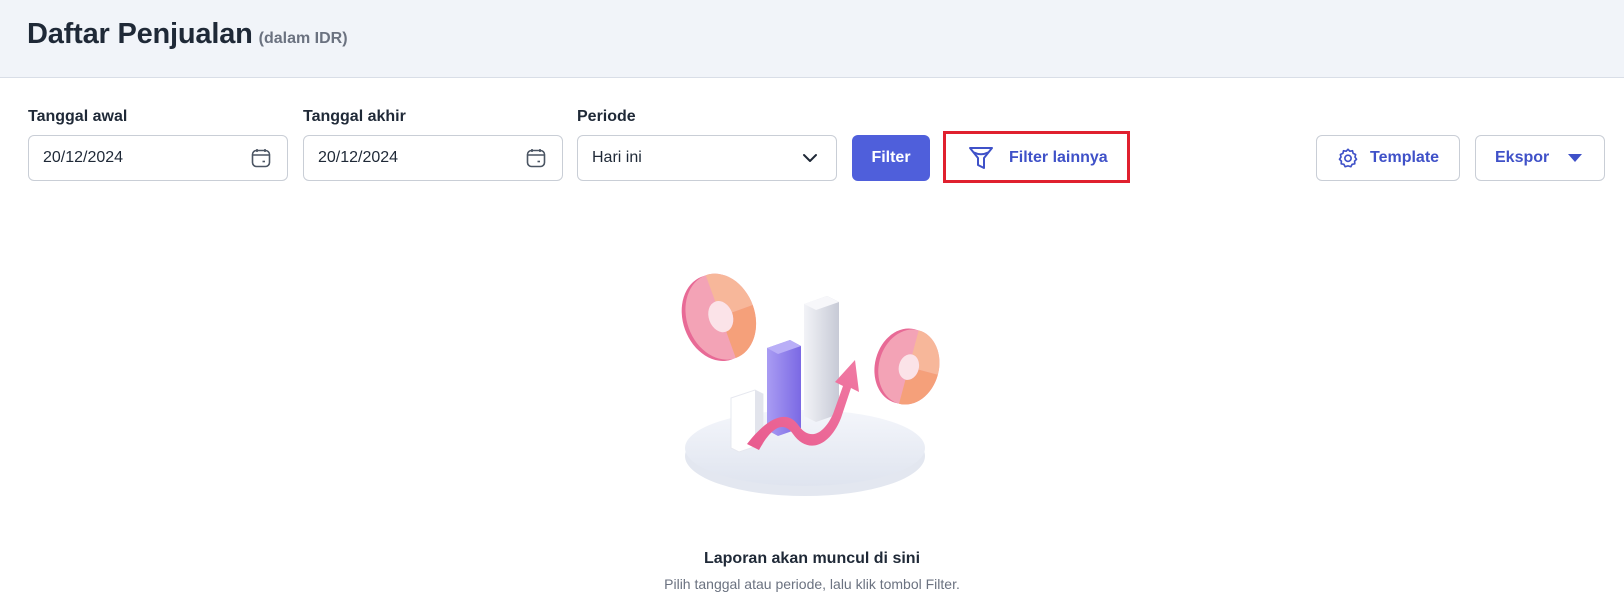  What do you see at coordinates (140, 34) in the screenshot?
I see `page-title-text: Daftar Penjualan` at bounding box center [140, 34].